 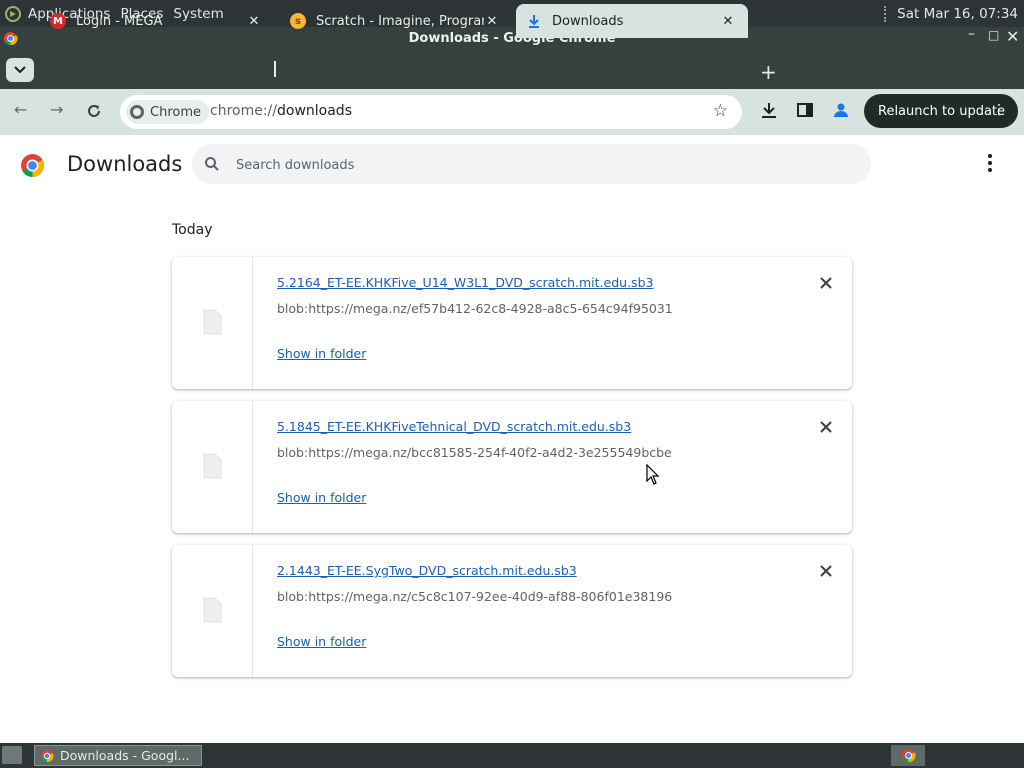 What do you see at coordinates (990, 164) in the screenshot?
I see `more-actions-icon` at bounding box center [990, 164].